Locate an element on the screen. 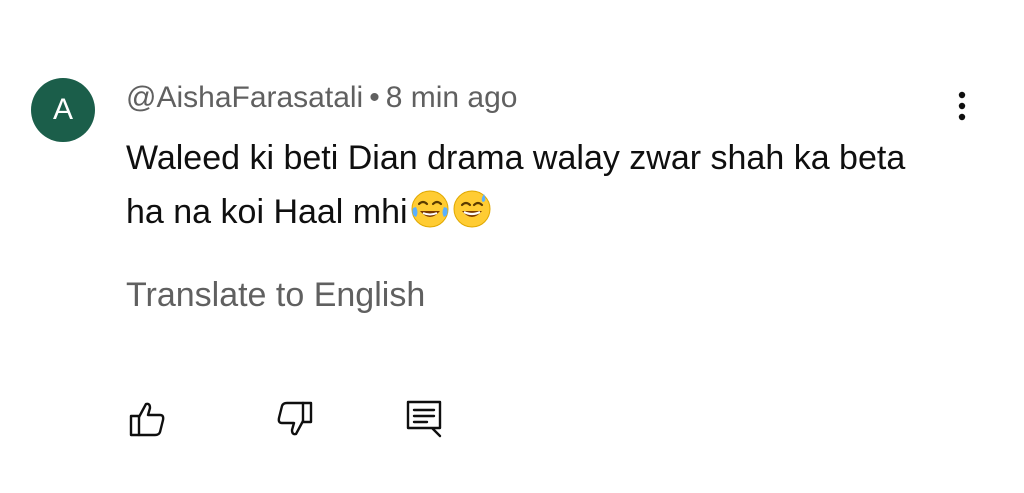  thumbs-up-icon is located at coordinates (148, 419).